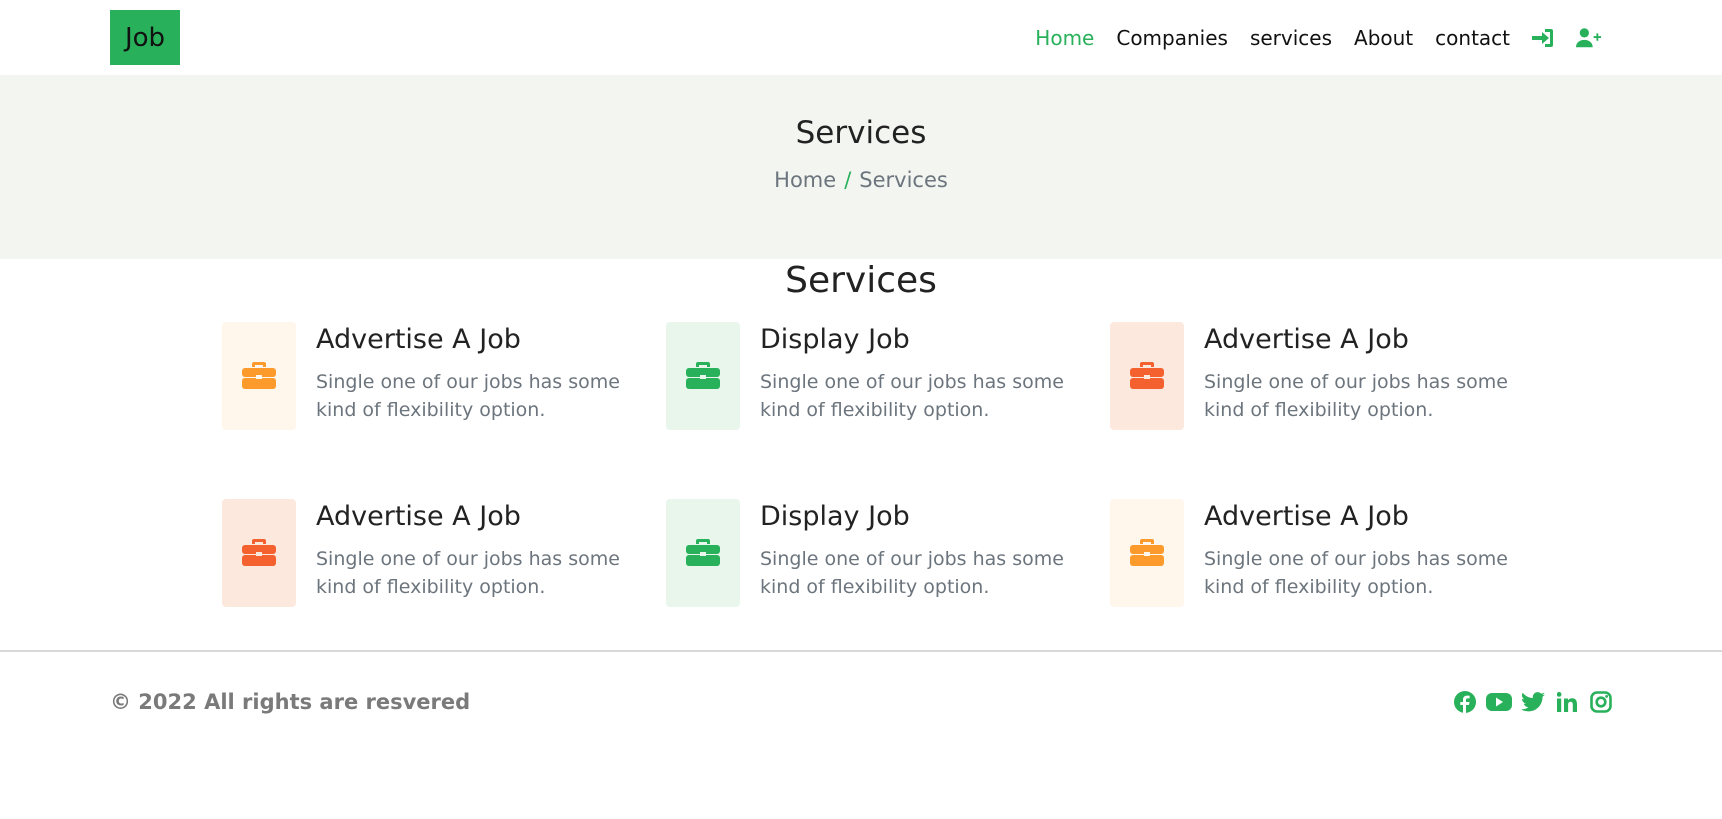 This screenshot has width=1722, height=819. I want to click on facebook-icon, so click(1465, 702).